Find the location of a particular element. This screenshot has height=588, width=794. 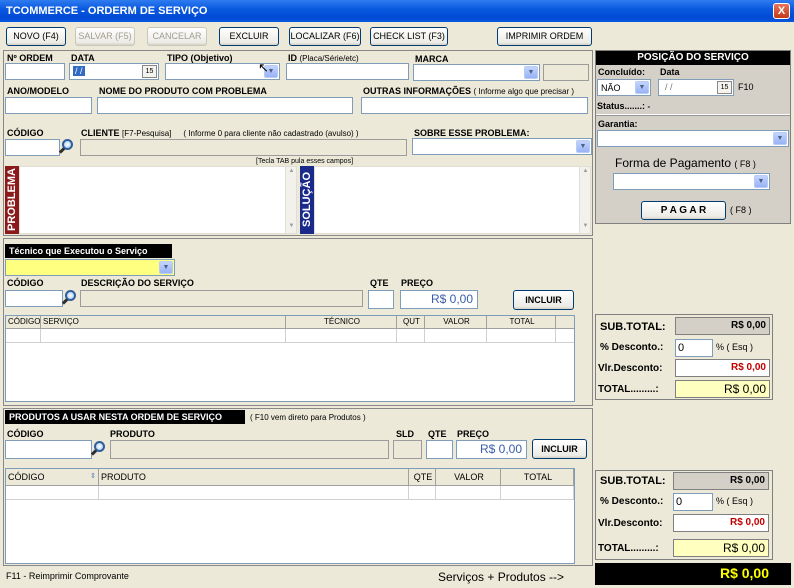

n-ordem-label: Nº ORDEM is located at coordinates (30, 58).